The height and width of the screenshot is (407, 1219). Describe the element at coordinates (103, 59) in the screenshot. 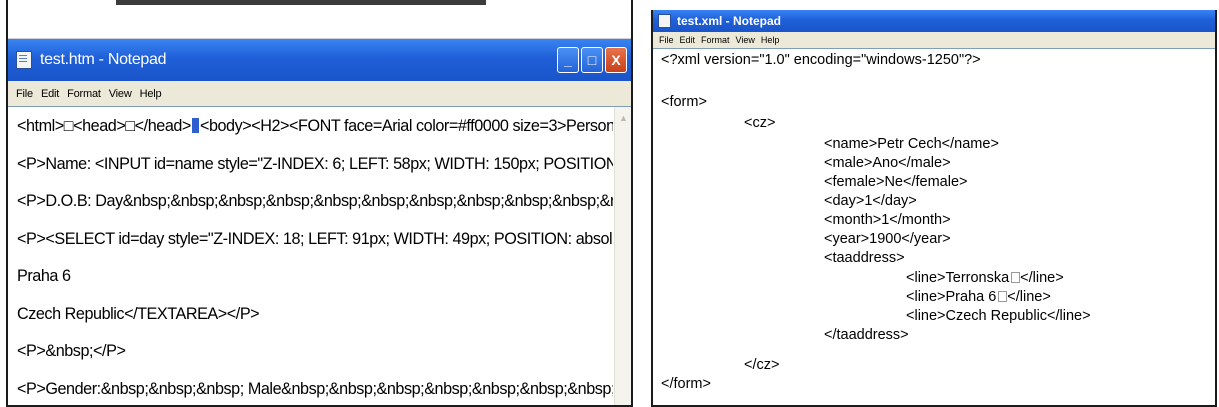

I see `window-title: test.htm - Notepad` at that location.